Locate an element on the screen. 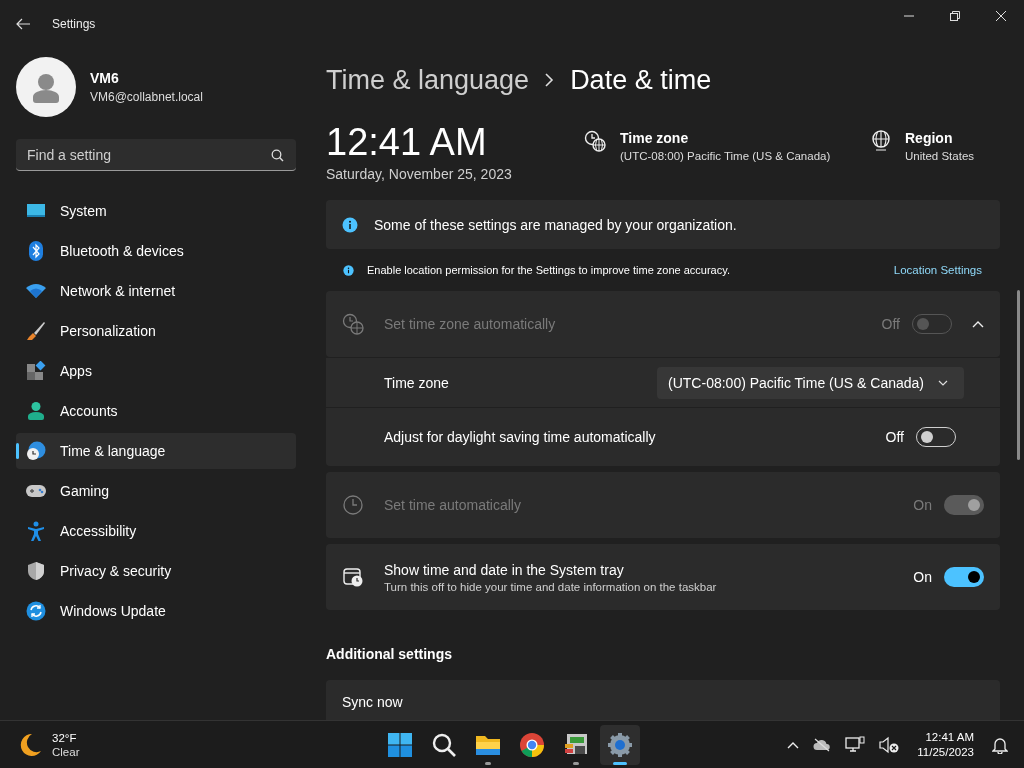  nav-item: Time & language is located at coordinates (156, 451).